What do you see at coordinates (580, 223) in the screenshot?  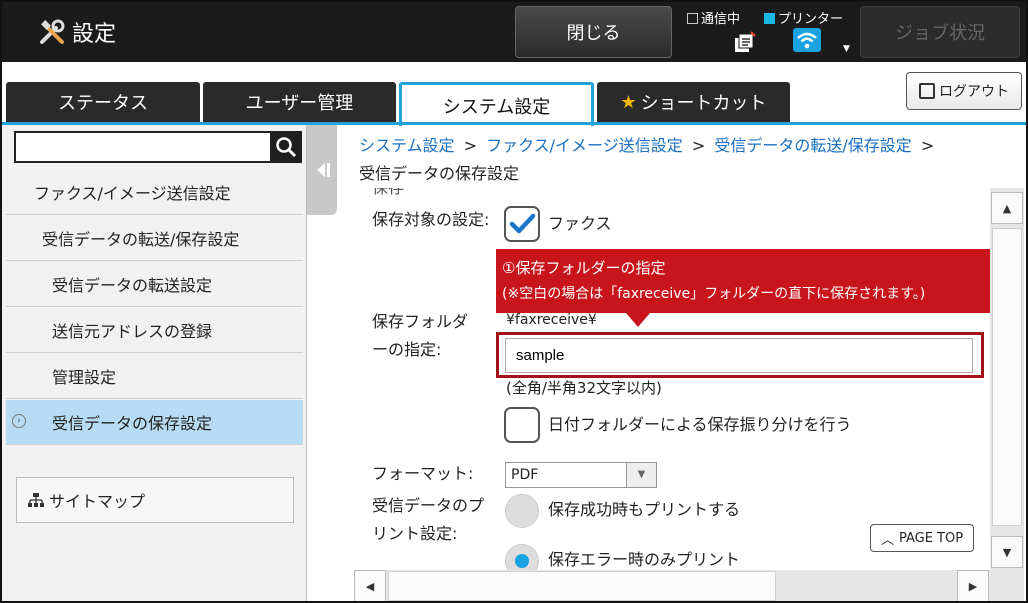 I see `fax-option-label: ファクス` at bounding box center [580, 223].